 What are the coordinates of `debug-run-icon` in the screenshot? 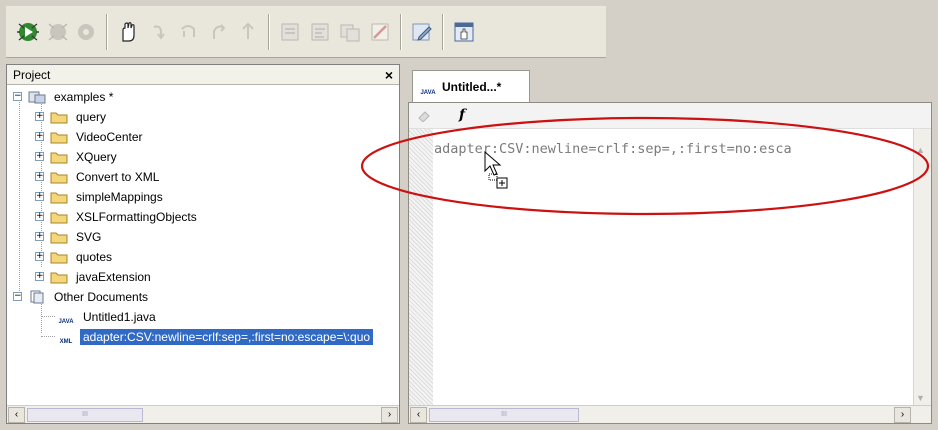 It's located at (28, 32).